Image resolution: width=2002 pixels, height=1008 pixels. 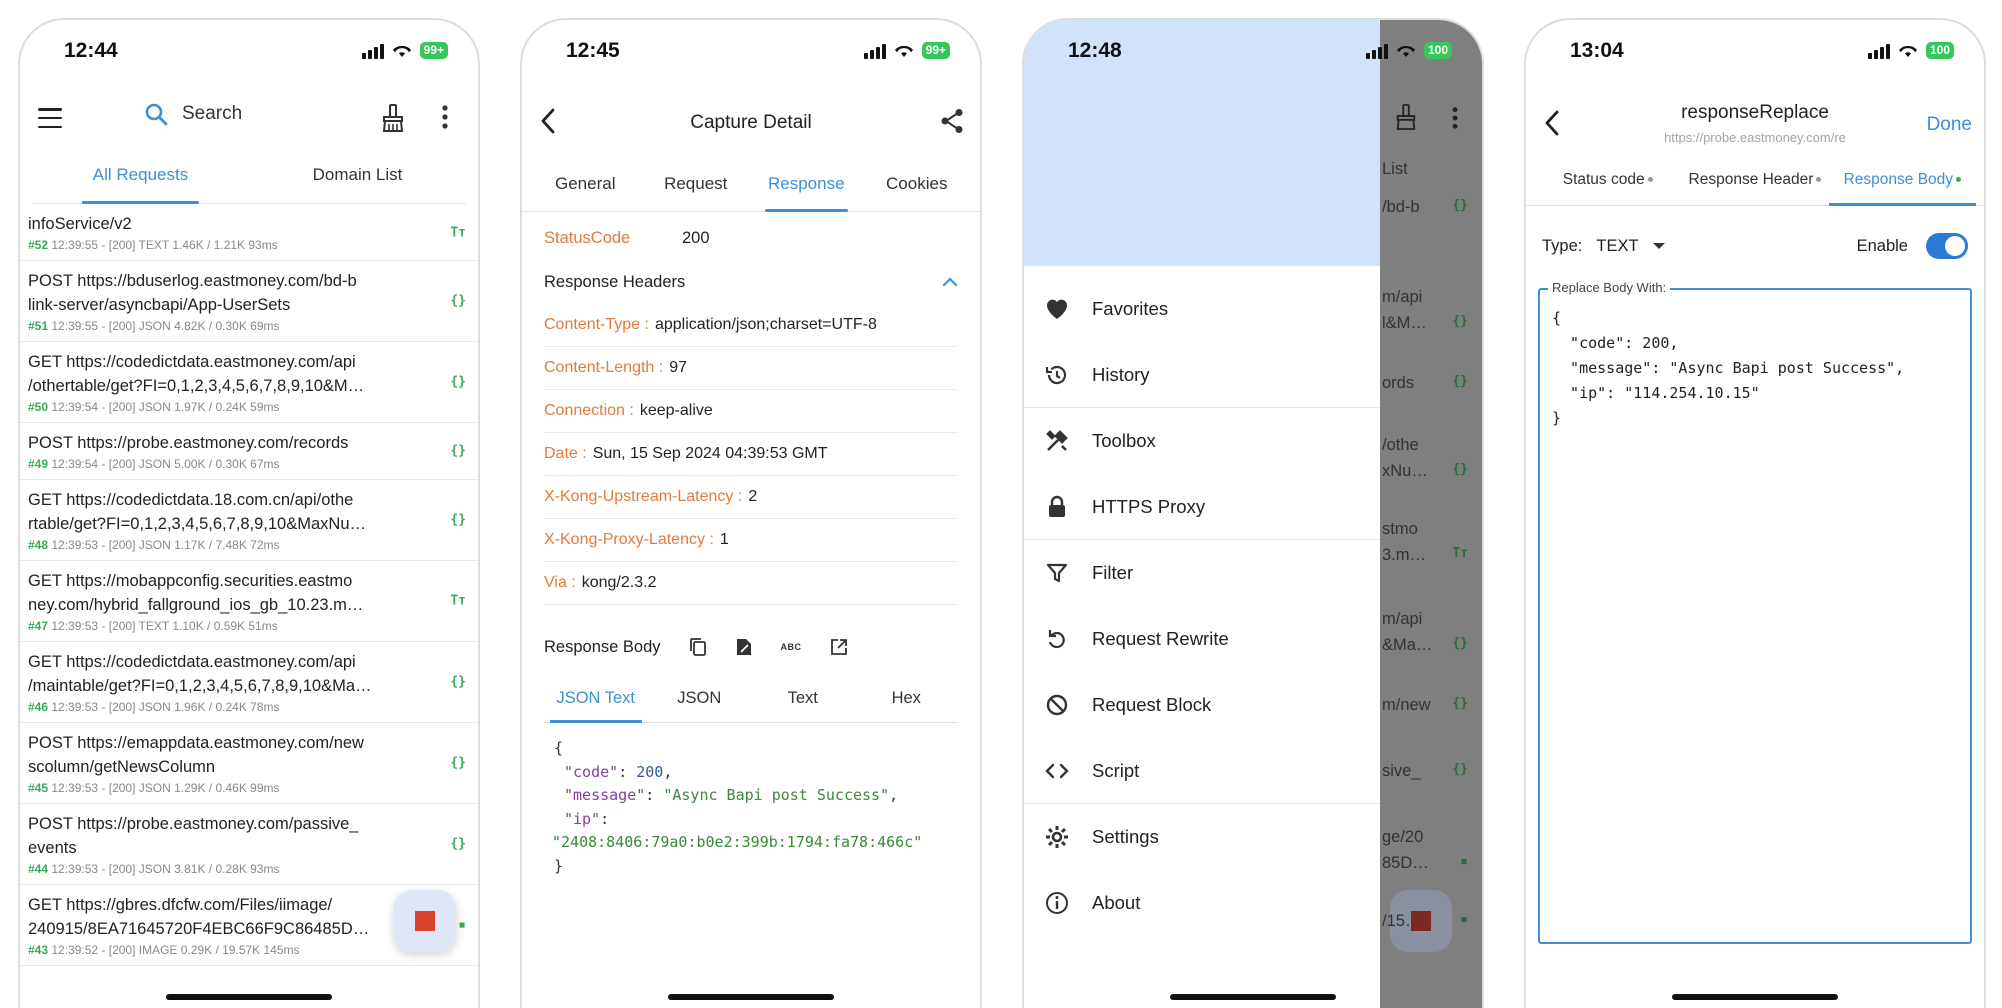 I want to click on menu-item-script: Script, so click(x=1202, y=771).